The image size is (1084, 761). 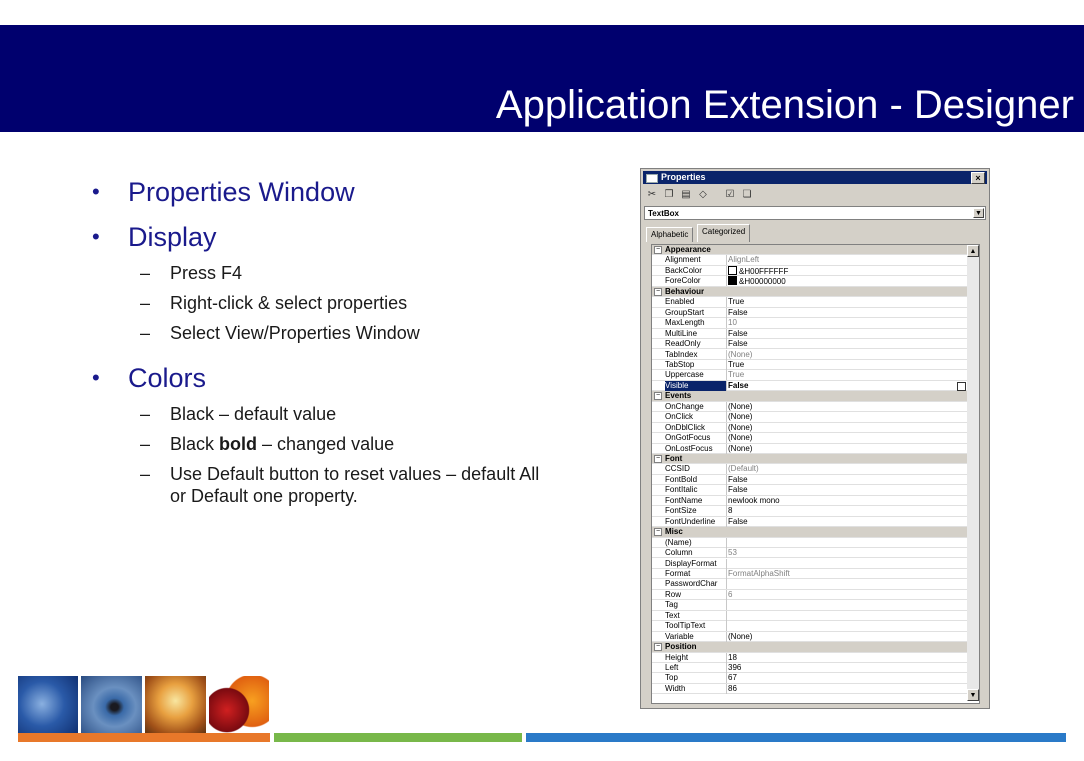 What do you see at coordinates (961, 386) in the screenshot?
I see `dropdown-box-icon` at bounding box center [961, 386].